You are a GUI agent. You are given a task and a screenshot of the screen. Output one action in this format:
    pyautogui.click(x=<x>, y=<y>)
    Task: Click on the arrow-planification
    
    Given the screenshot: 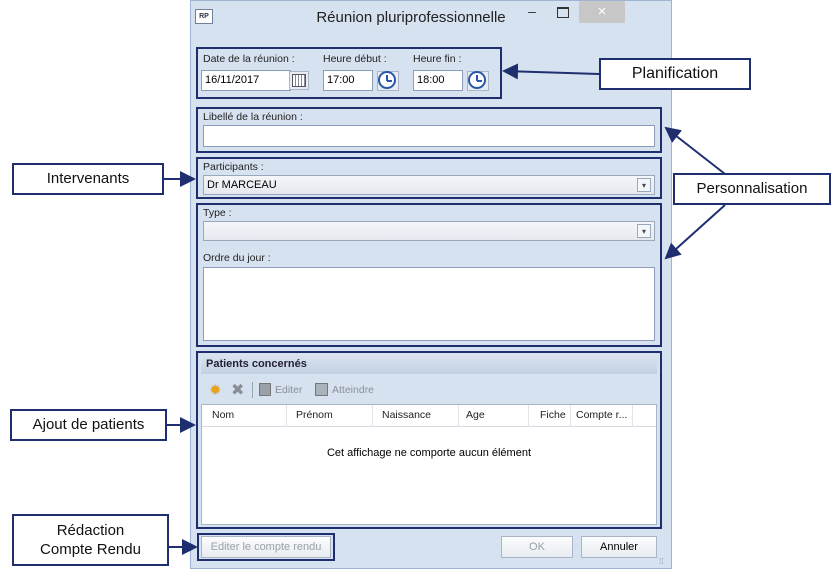 What is the action you would take?
    pyautogui.click(x=551, y=71)
    